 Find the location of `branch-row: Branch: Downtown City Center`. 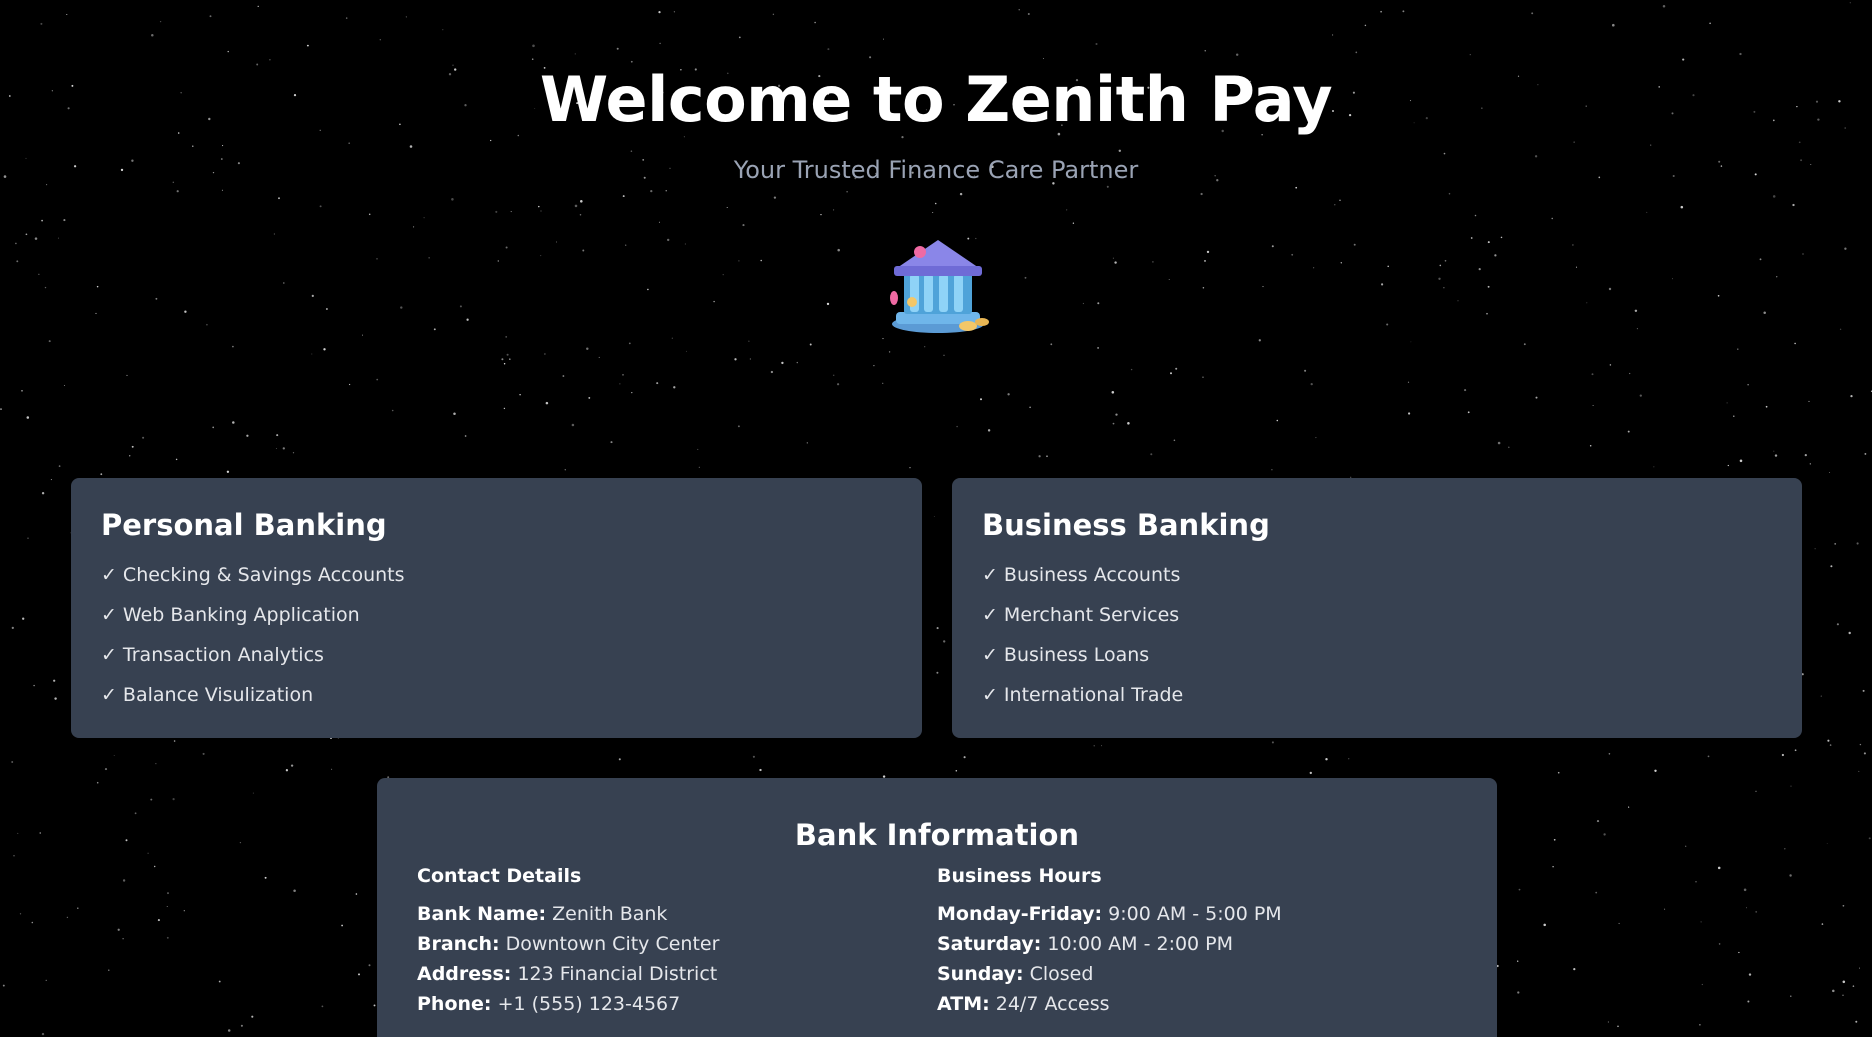

branch-row: Branch: Downtown City Center is located at coordinates (568, 943).